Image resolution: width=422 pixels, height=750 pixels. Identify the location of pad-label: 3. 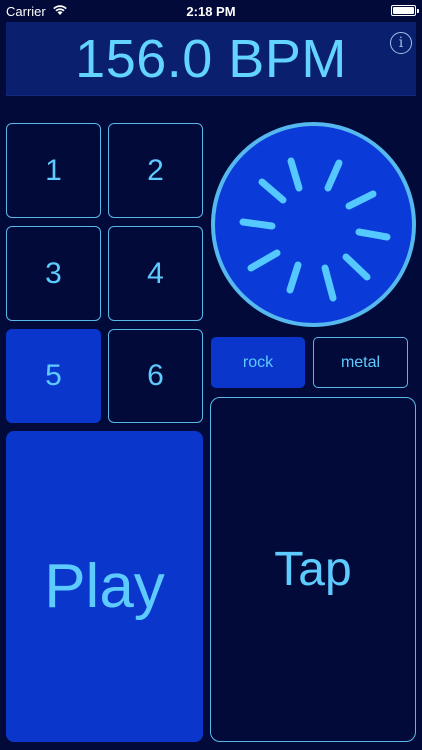
(53, 273).